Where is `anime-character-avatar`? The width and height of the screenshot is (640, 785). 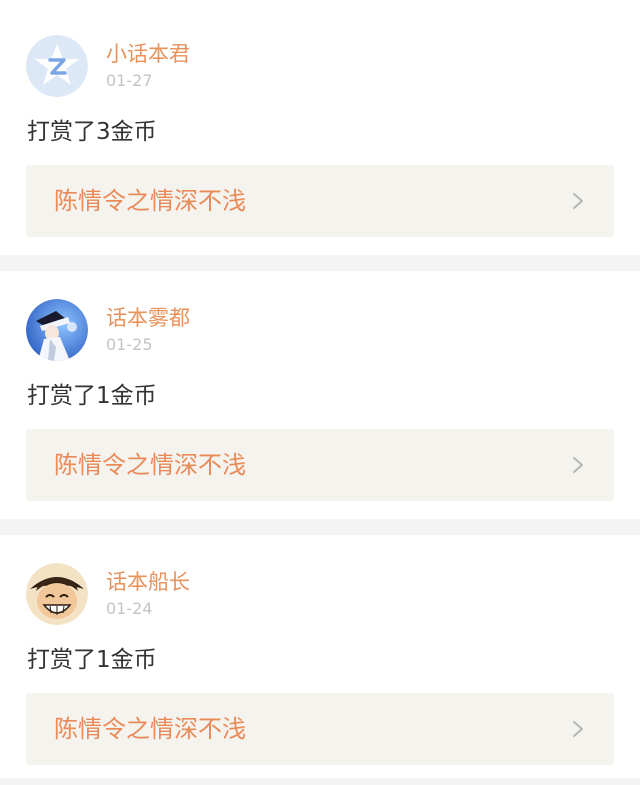 anime-character-avatar is located at coordinates (57, 330).